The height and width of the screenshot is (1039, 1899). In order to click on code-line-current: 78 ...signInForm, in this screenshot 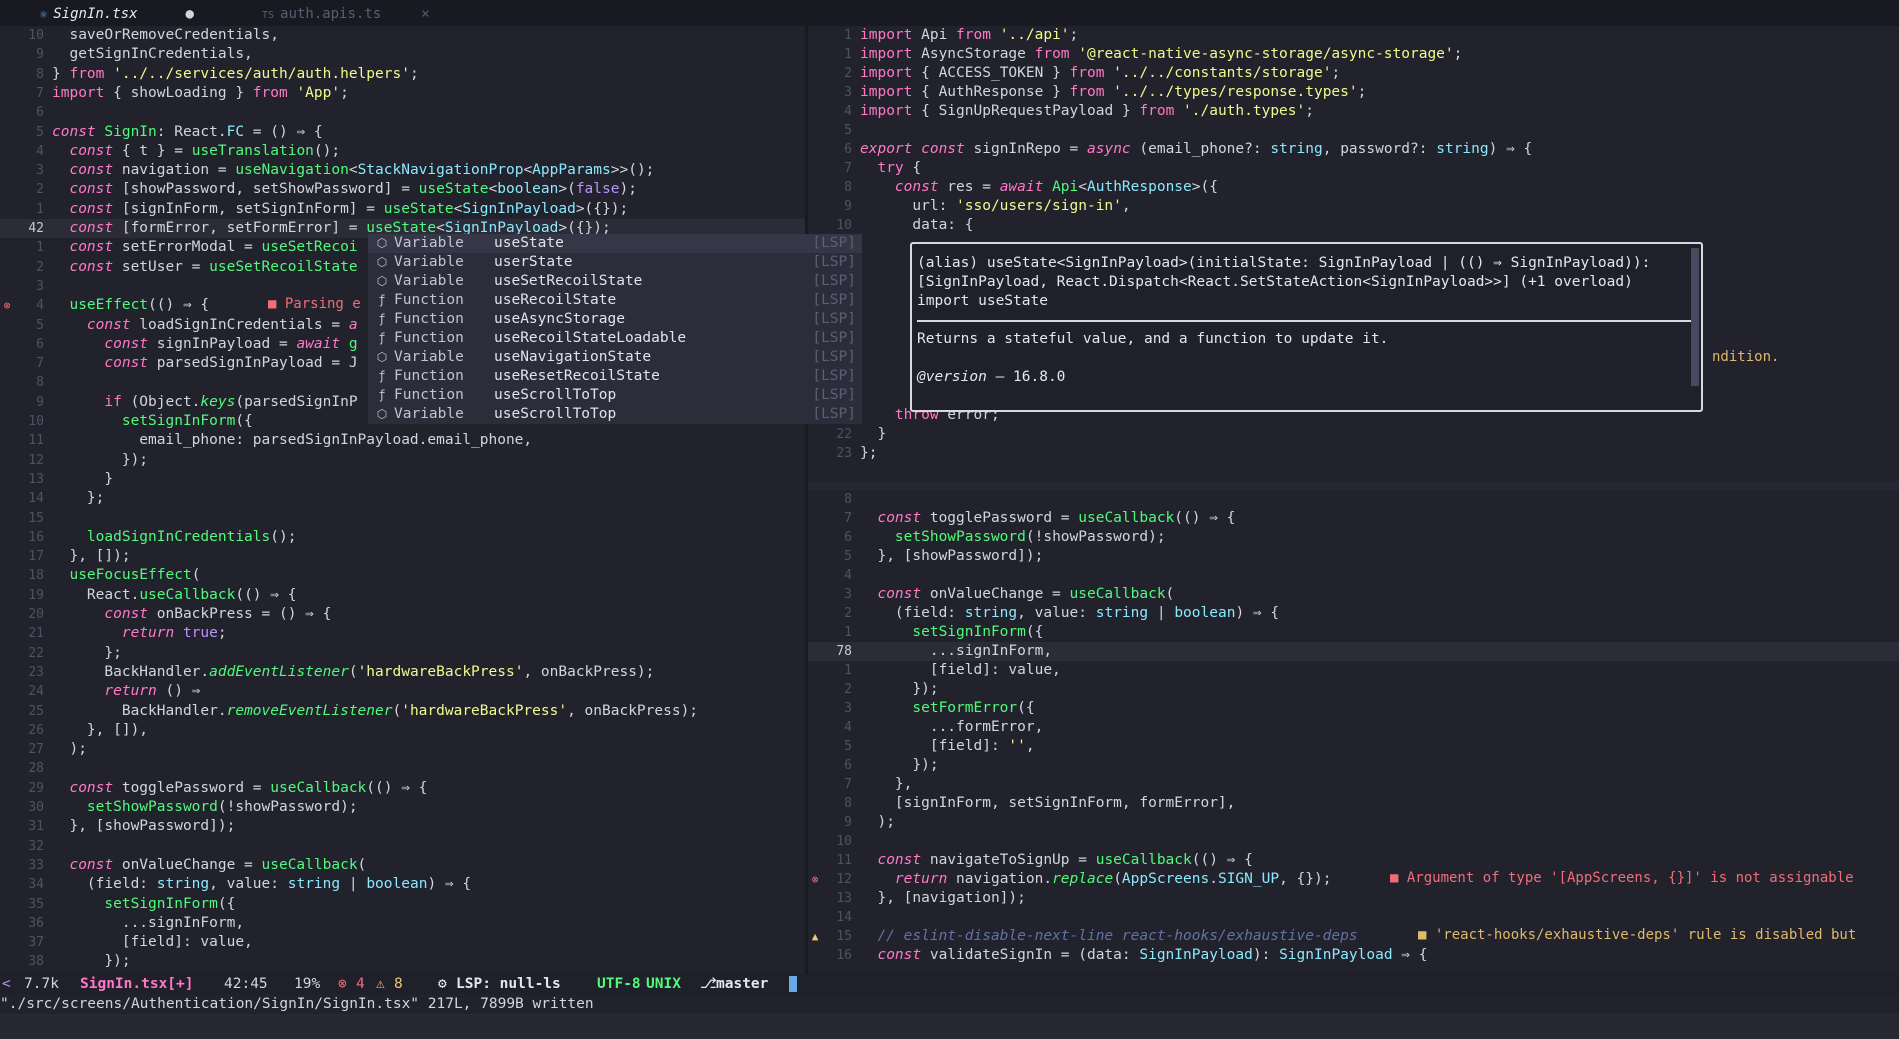, I will do `click(1353, 651)`.